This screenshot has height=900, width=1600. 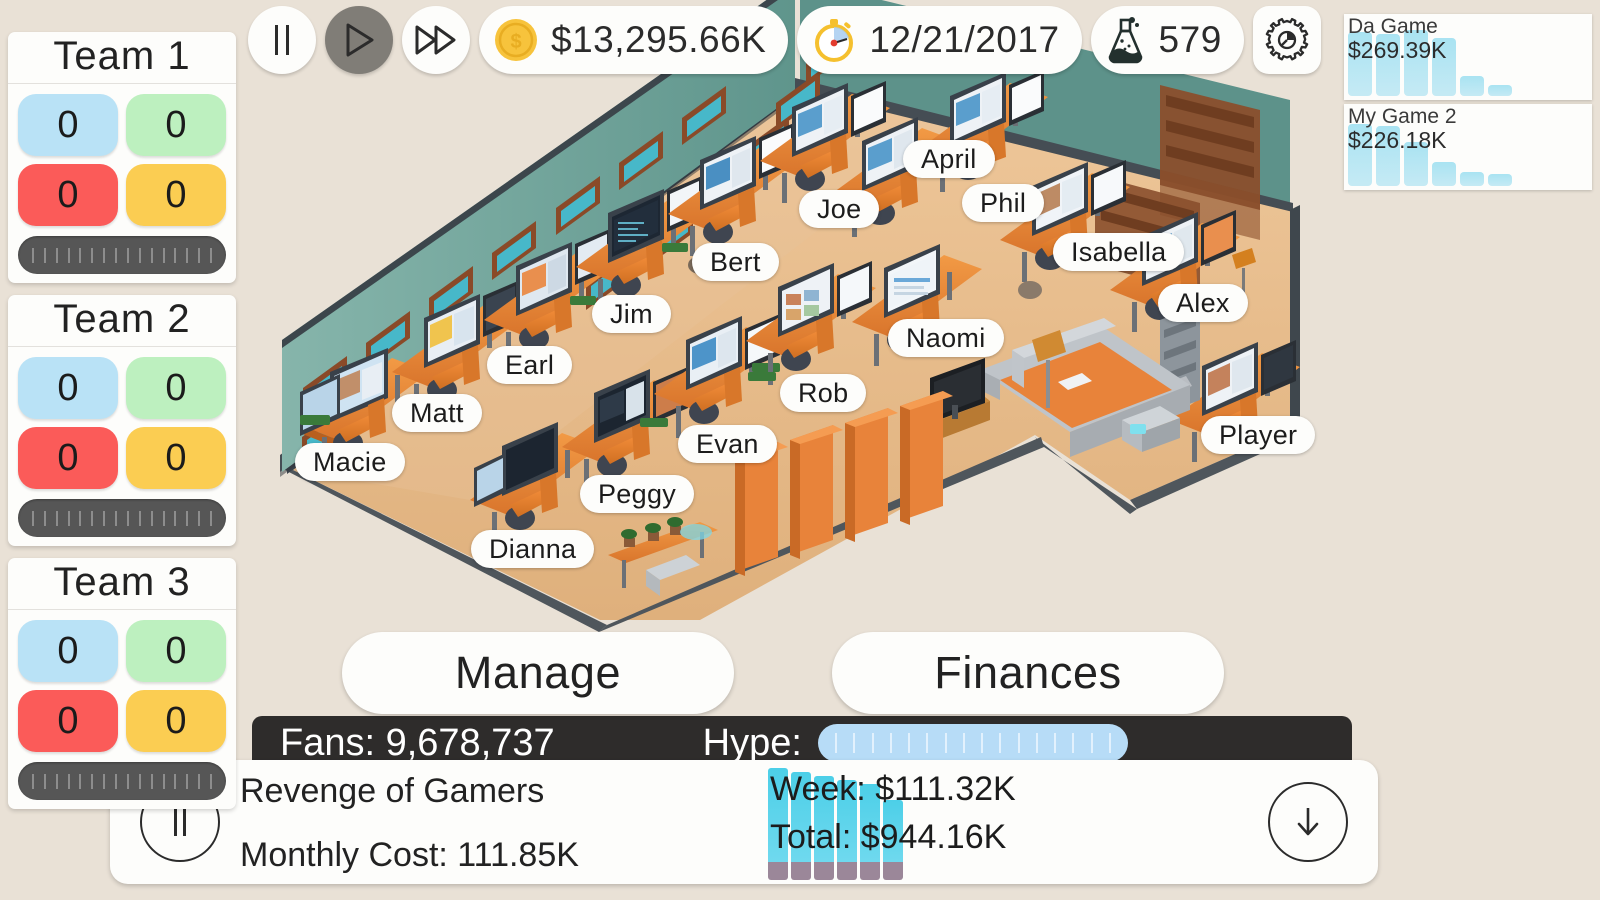 I want to click on employee-nametag: Dianna, so click(x=533, y=549).